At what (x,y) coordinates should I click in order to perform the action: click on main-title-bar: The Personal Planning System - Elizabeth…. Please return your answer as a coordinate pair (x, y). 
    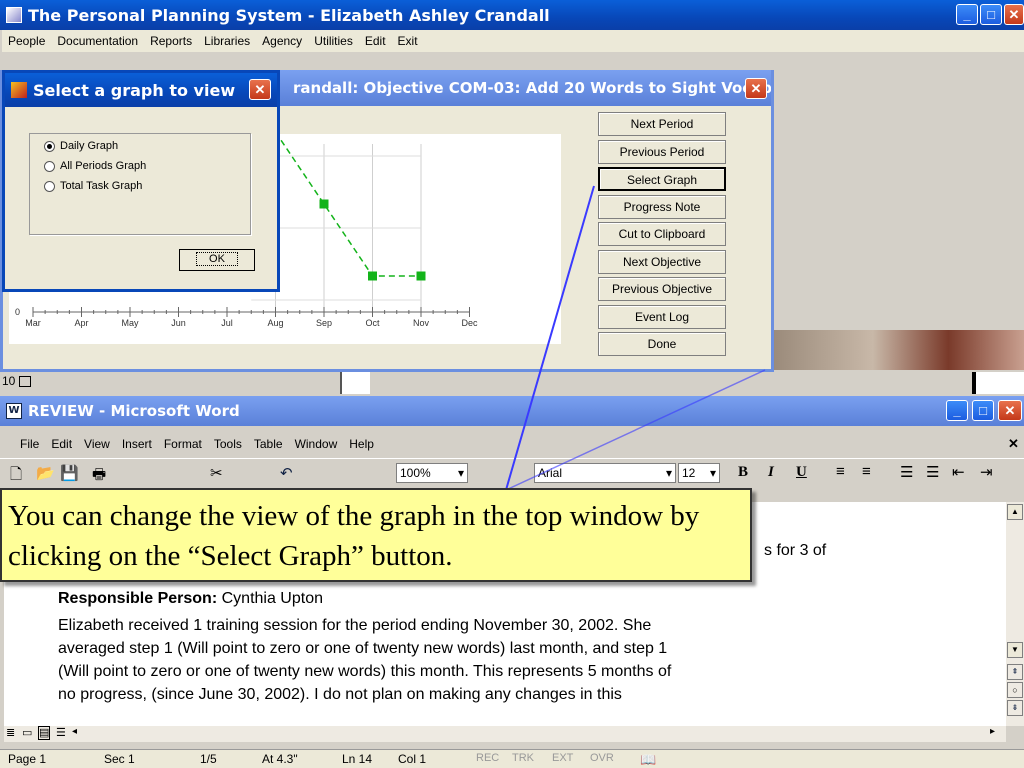
    Looking at the image, I should click on (512, 15).